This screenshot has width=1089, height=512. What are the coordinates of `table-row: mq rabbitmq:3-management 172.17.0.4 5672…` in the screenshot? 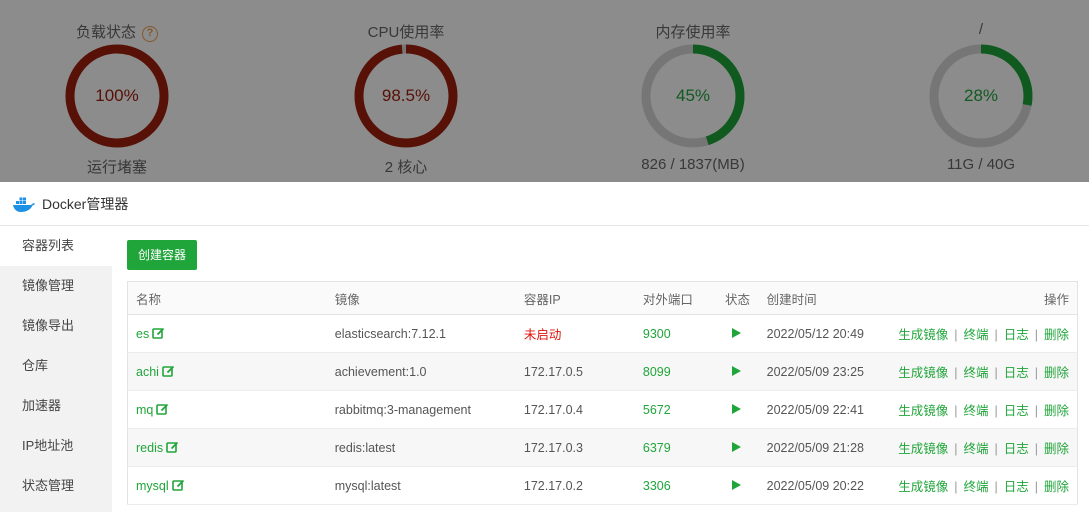 It's located at (602, 409).